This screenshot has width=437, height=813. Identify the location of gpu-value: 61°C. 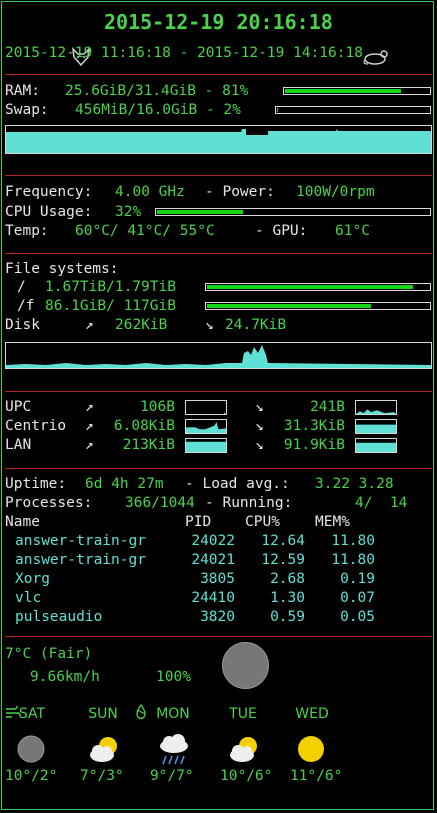
(352, 231).